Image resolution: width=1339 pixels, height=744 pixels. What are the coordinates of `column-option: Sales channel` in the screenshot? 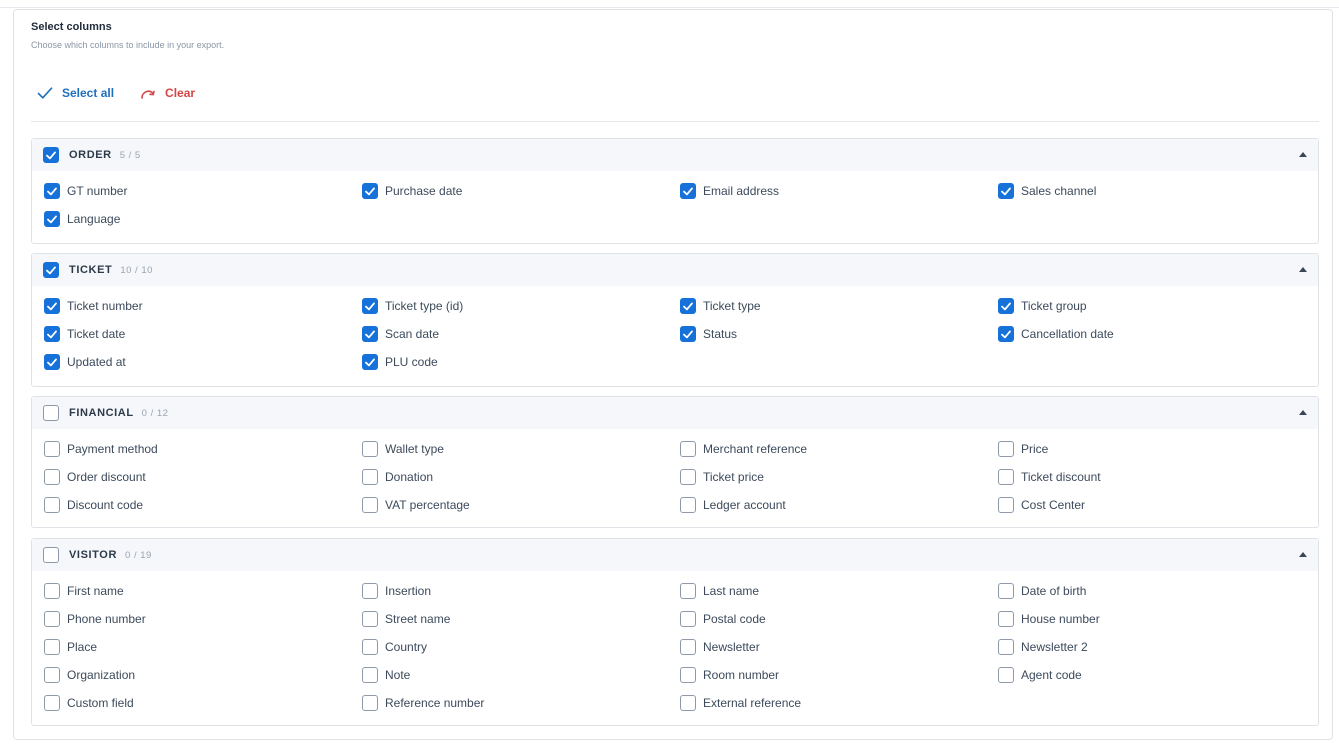 It's located at (1157, 191).